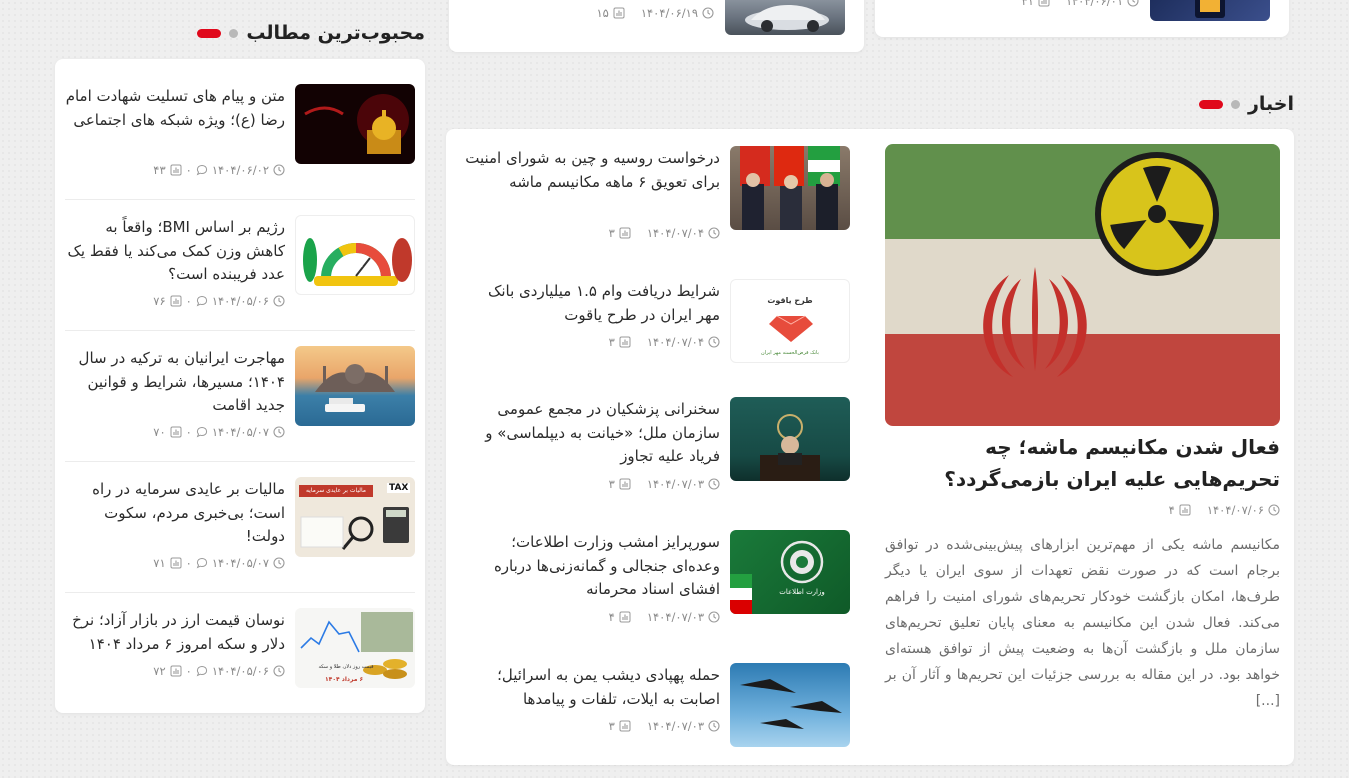 The height and width of the screenshot is (778, 1349). Describe the element at coordinates (790, 447) in the screenshot. I see `un-speech-image` at that location.